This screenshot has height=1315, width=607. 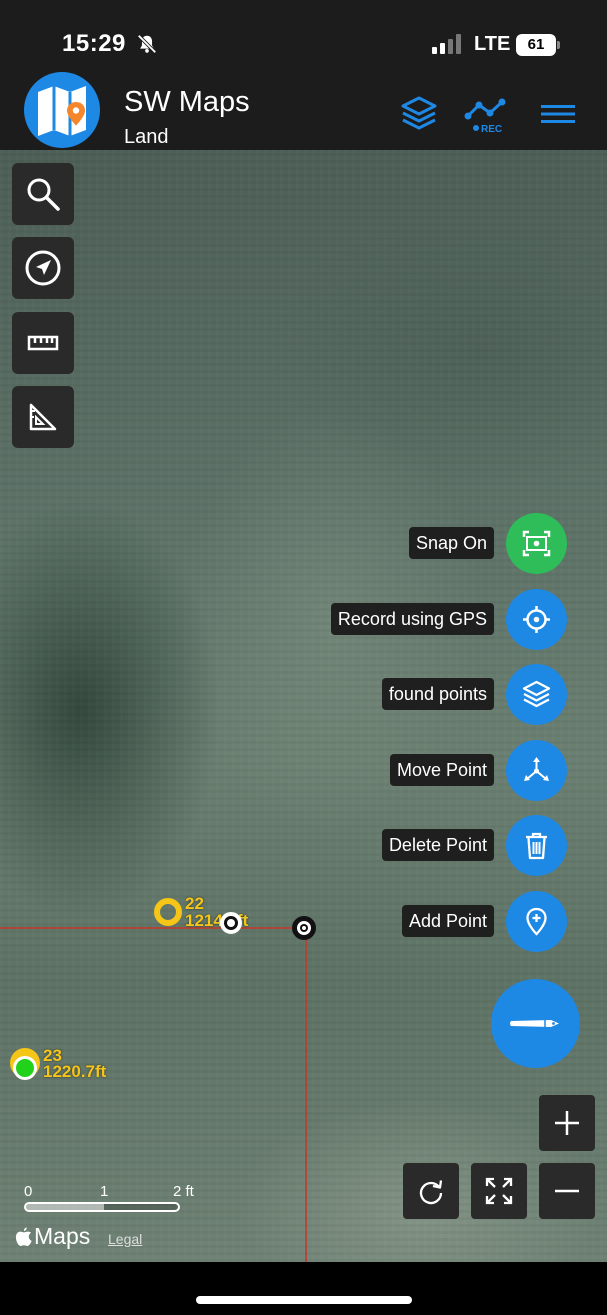 I want to click on search-icon, so click(x=43, y=194).